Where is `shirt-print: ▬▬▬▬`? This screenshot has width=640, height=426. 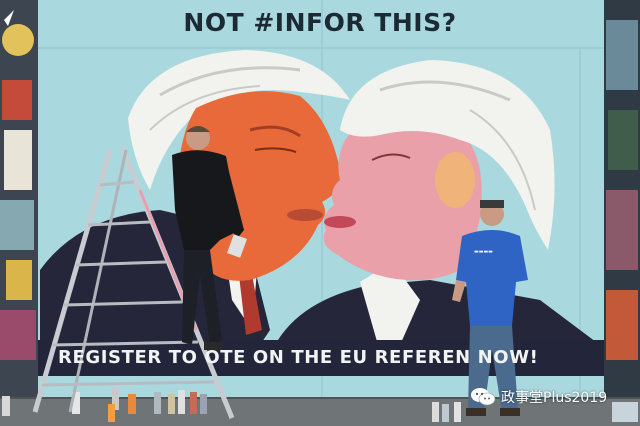
shirt-print: ▬▬▬▬ is located at coordinates (483, 252).